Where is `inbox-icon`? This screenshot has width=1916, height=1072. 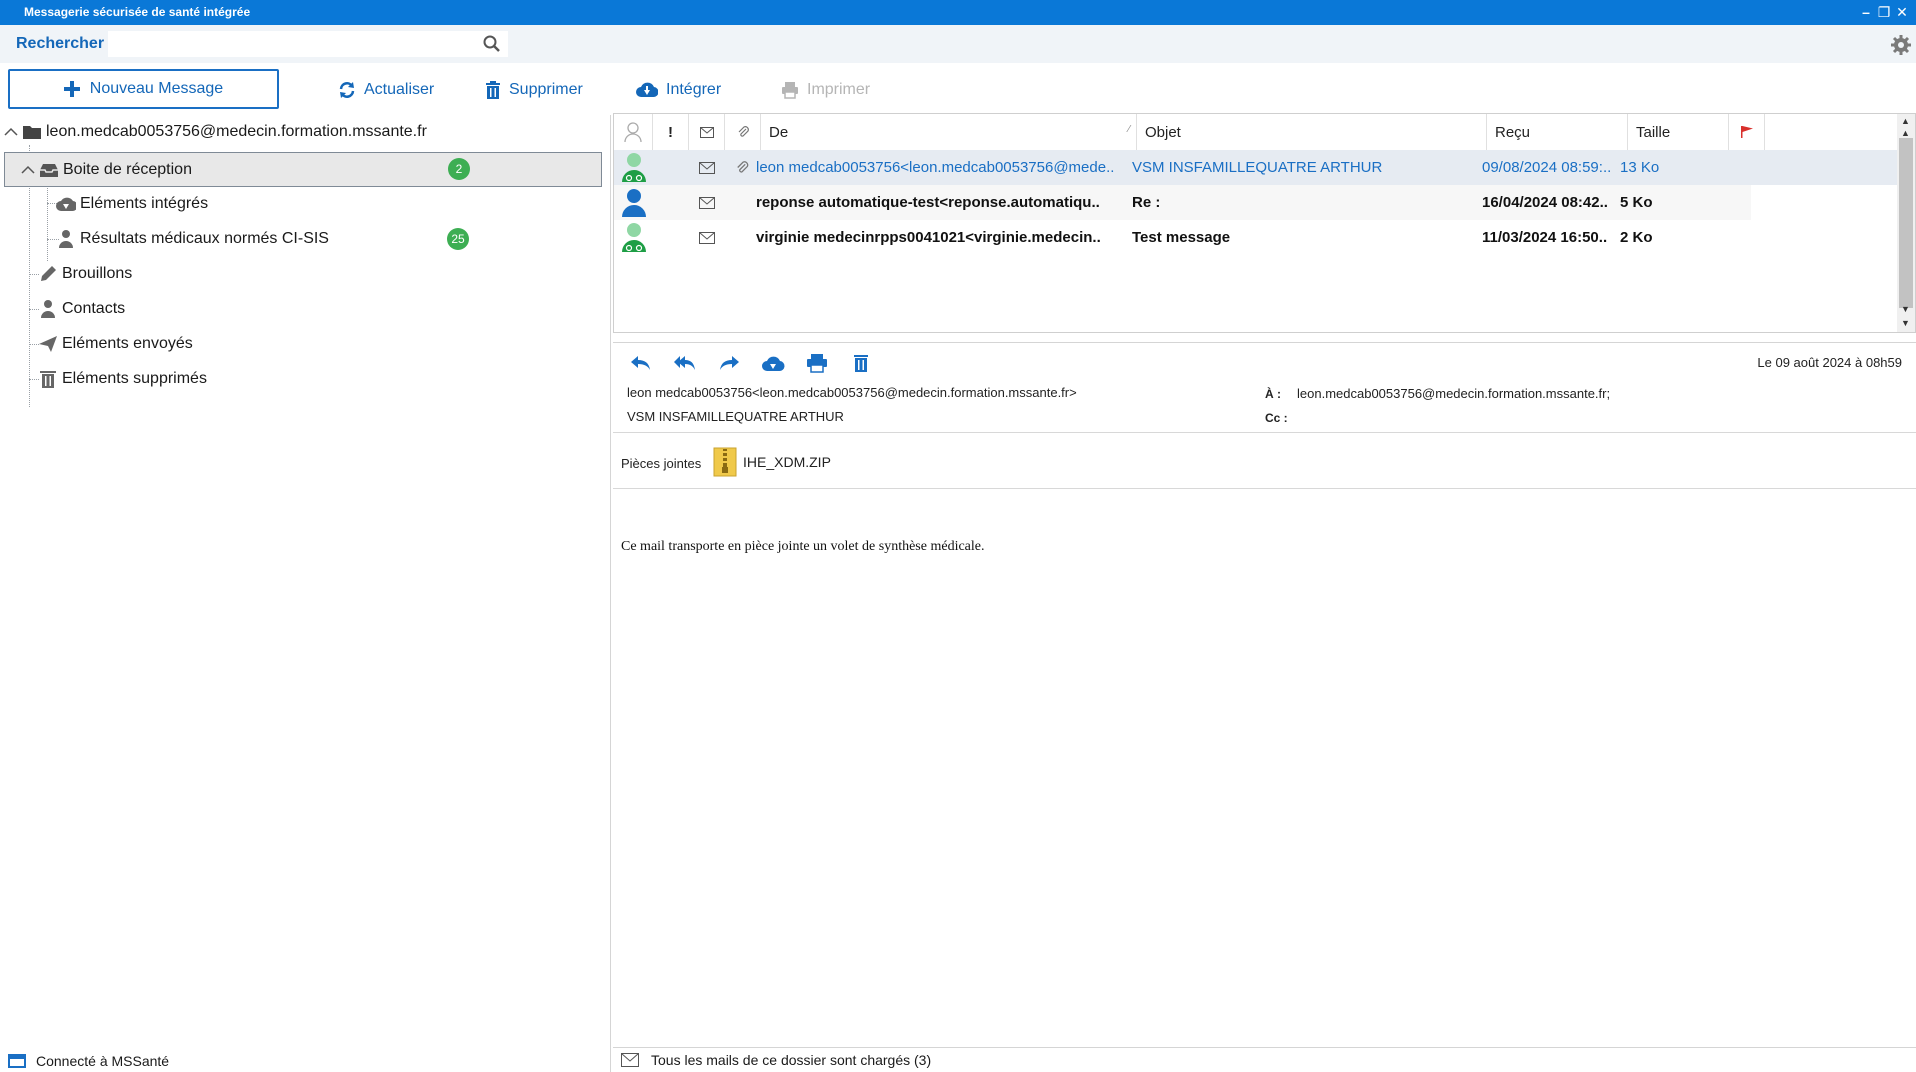 inbox-icon is located at coordinates (49, 170).